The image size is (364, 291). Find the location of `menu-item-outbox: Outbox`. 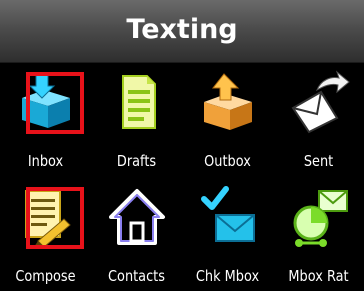

menu-item-outbox: Outbox is located at coordinates (227, 117).